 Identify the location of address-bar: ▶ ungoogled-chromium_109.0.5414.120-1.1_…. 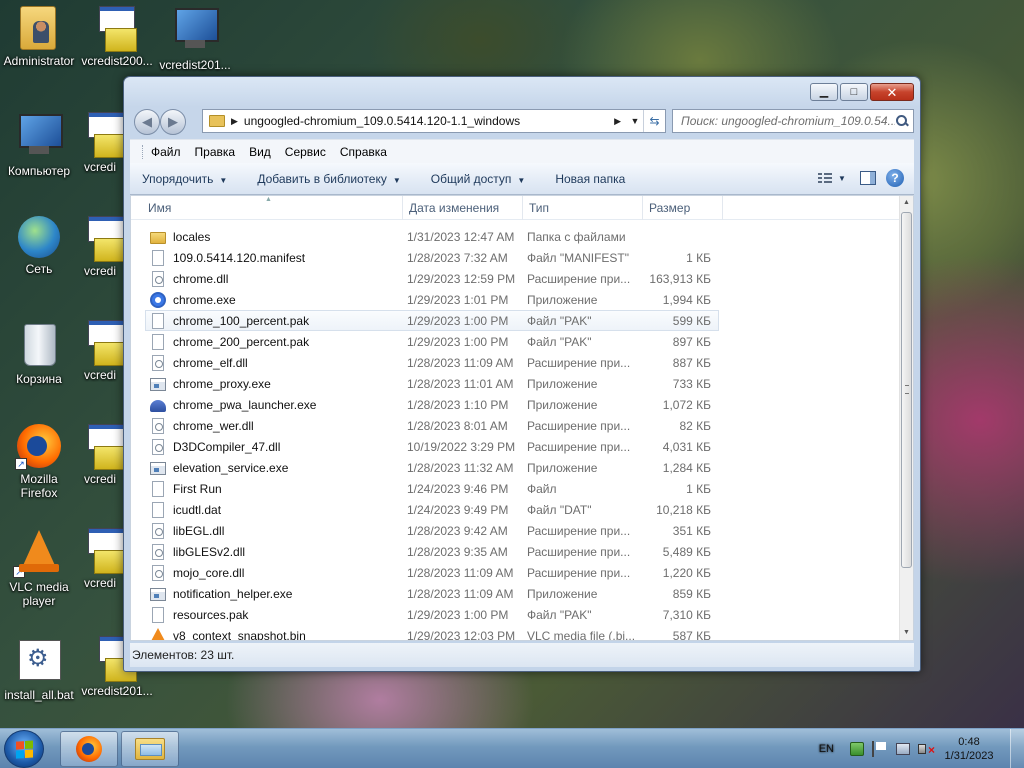
(434, 121).